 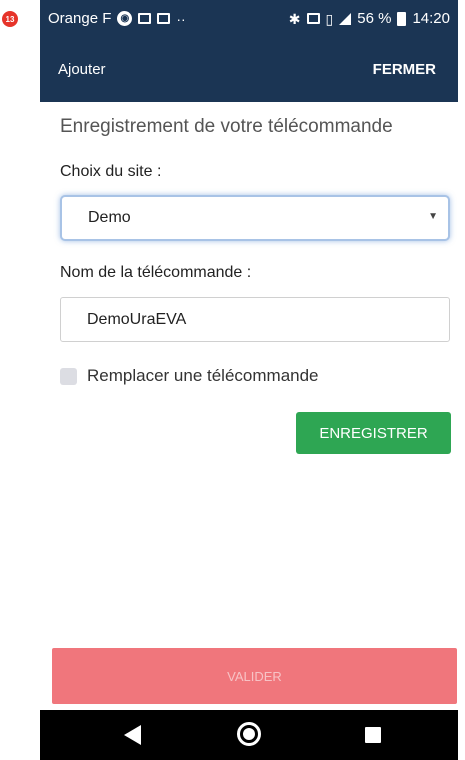 What do you see at coordinates (255, 218) in the screenshot?
I see `site-select: Demo ▼` at bounding box center [255, 218].